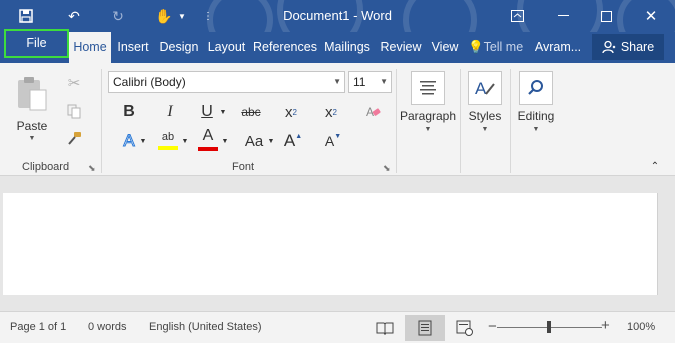  Describe the element at coordinates (32, 93) in the screenshot. I see `paste-icon` at that location.